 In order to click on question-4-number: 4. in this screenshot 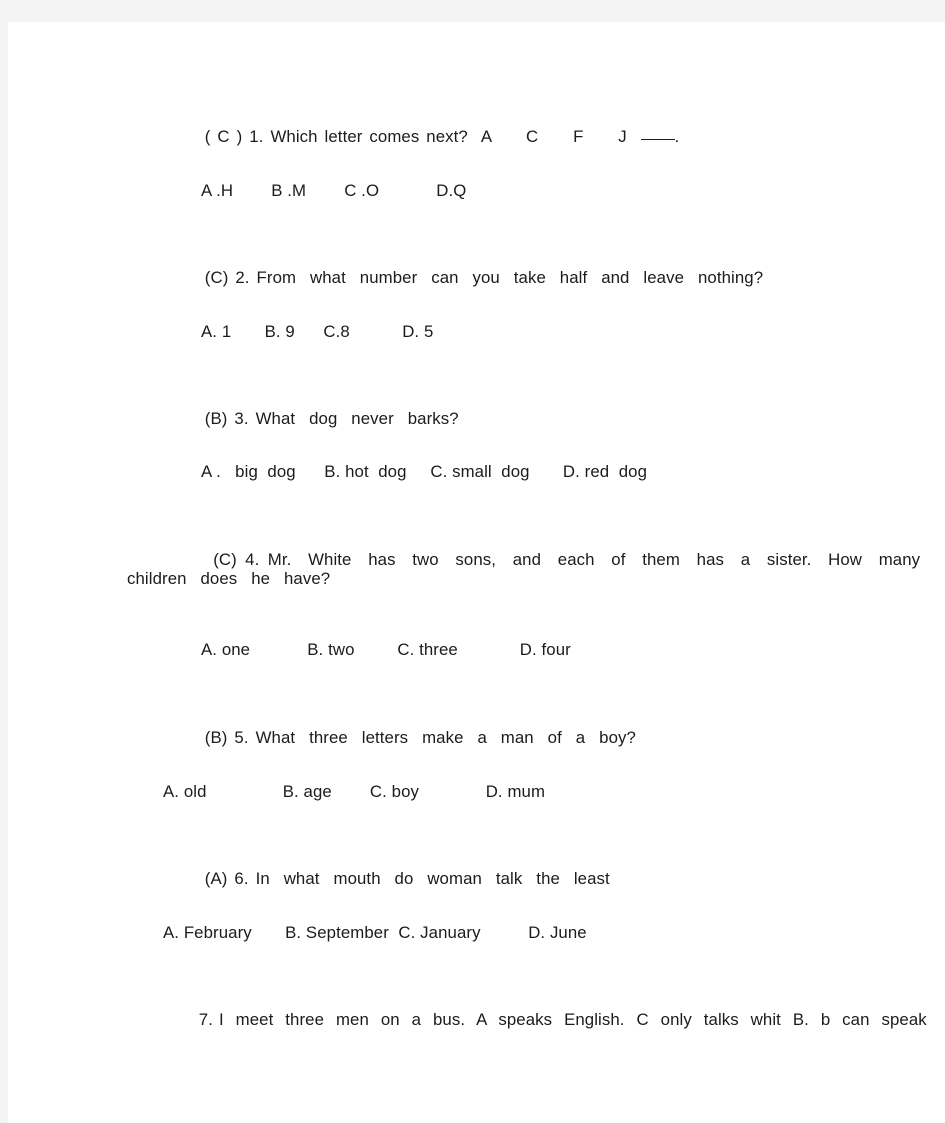, I will do `click(252, 559)`.